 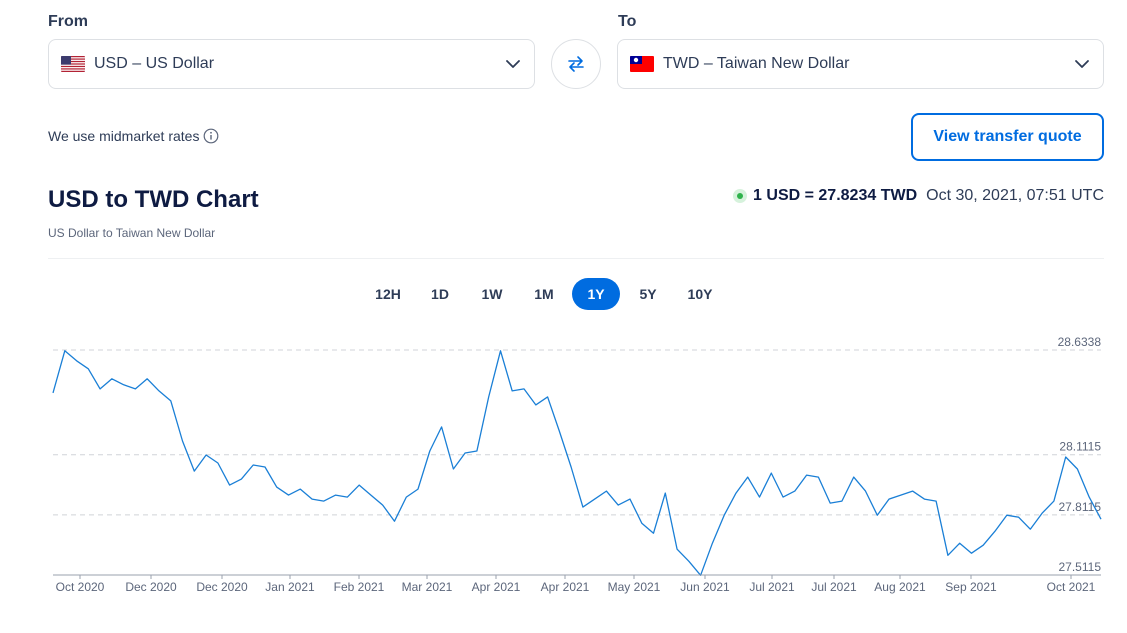 I want to click on y-tick-label: 27.5115, so click(x=1080, y=567).